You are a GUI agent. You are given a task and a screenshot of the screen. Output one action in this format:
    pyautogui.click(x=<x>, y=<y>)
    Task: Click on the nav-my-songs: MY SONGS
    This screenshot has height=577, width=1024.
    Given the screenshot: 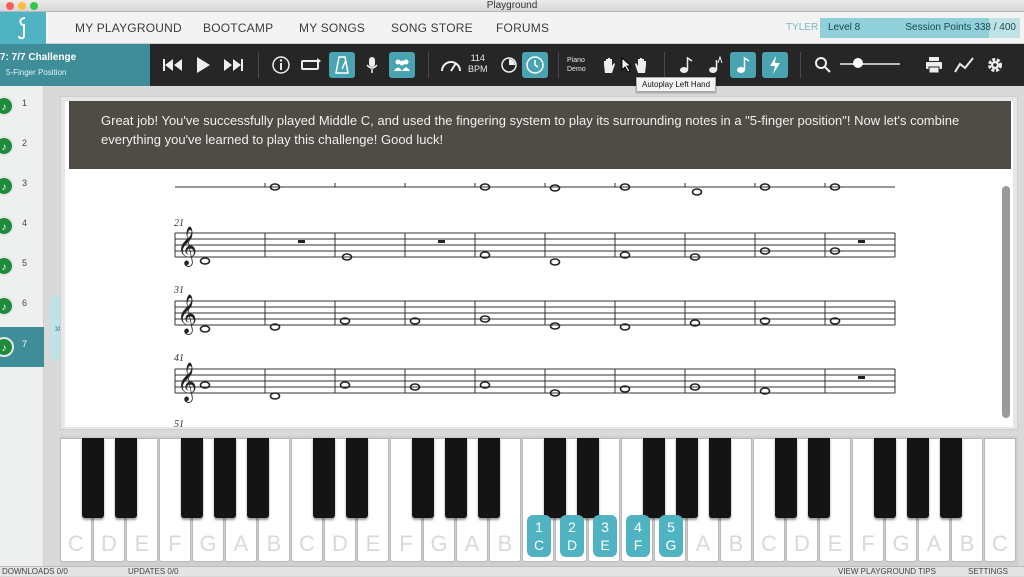 What is the action you would take?
    pyautogui.click(x=332, y=28)
    